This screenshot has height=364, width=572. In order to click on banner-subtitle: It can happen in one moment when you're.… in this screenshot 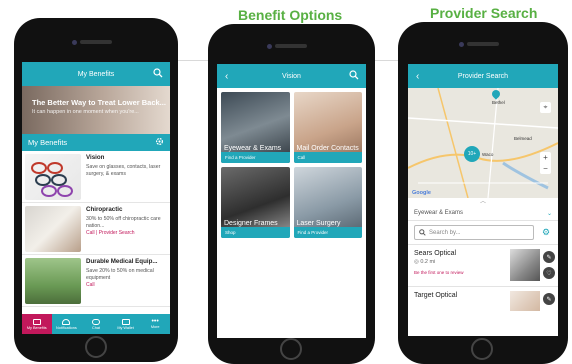, I will do `click(85, 112)`.